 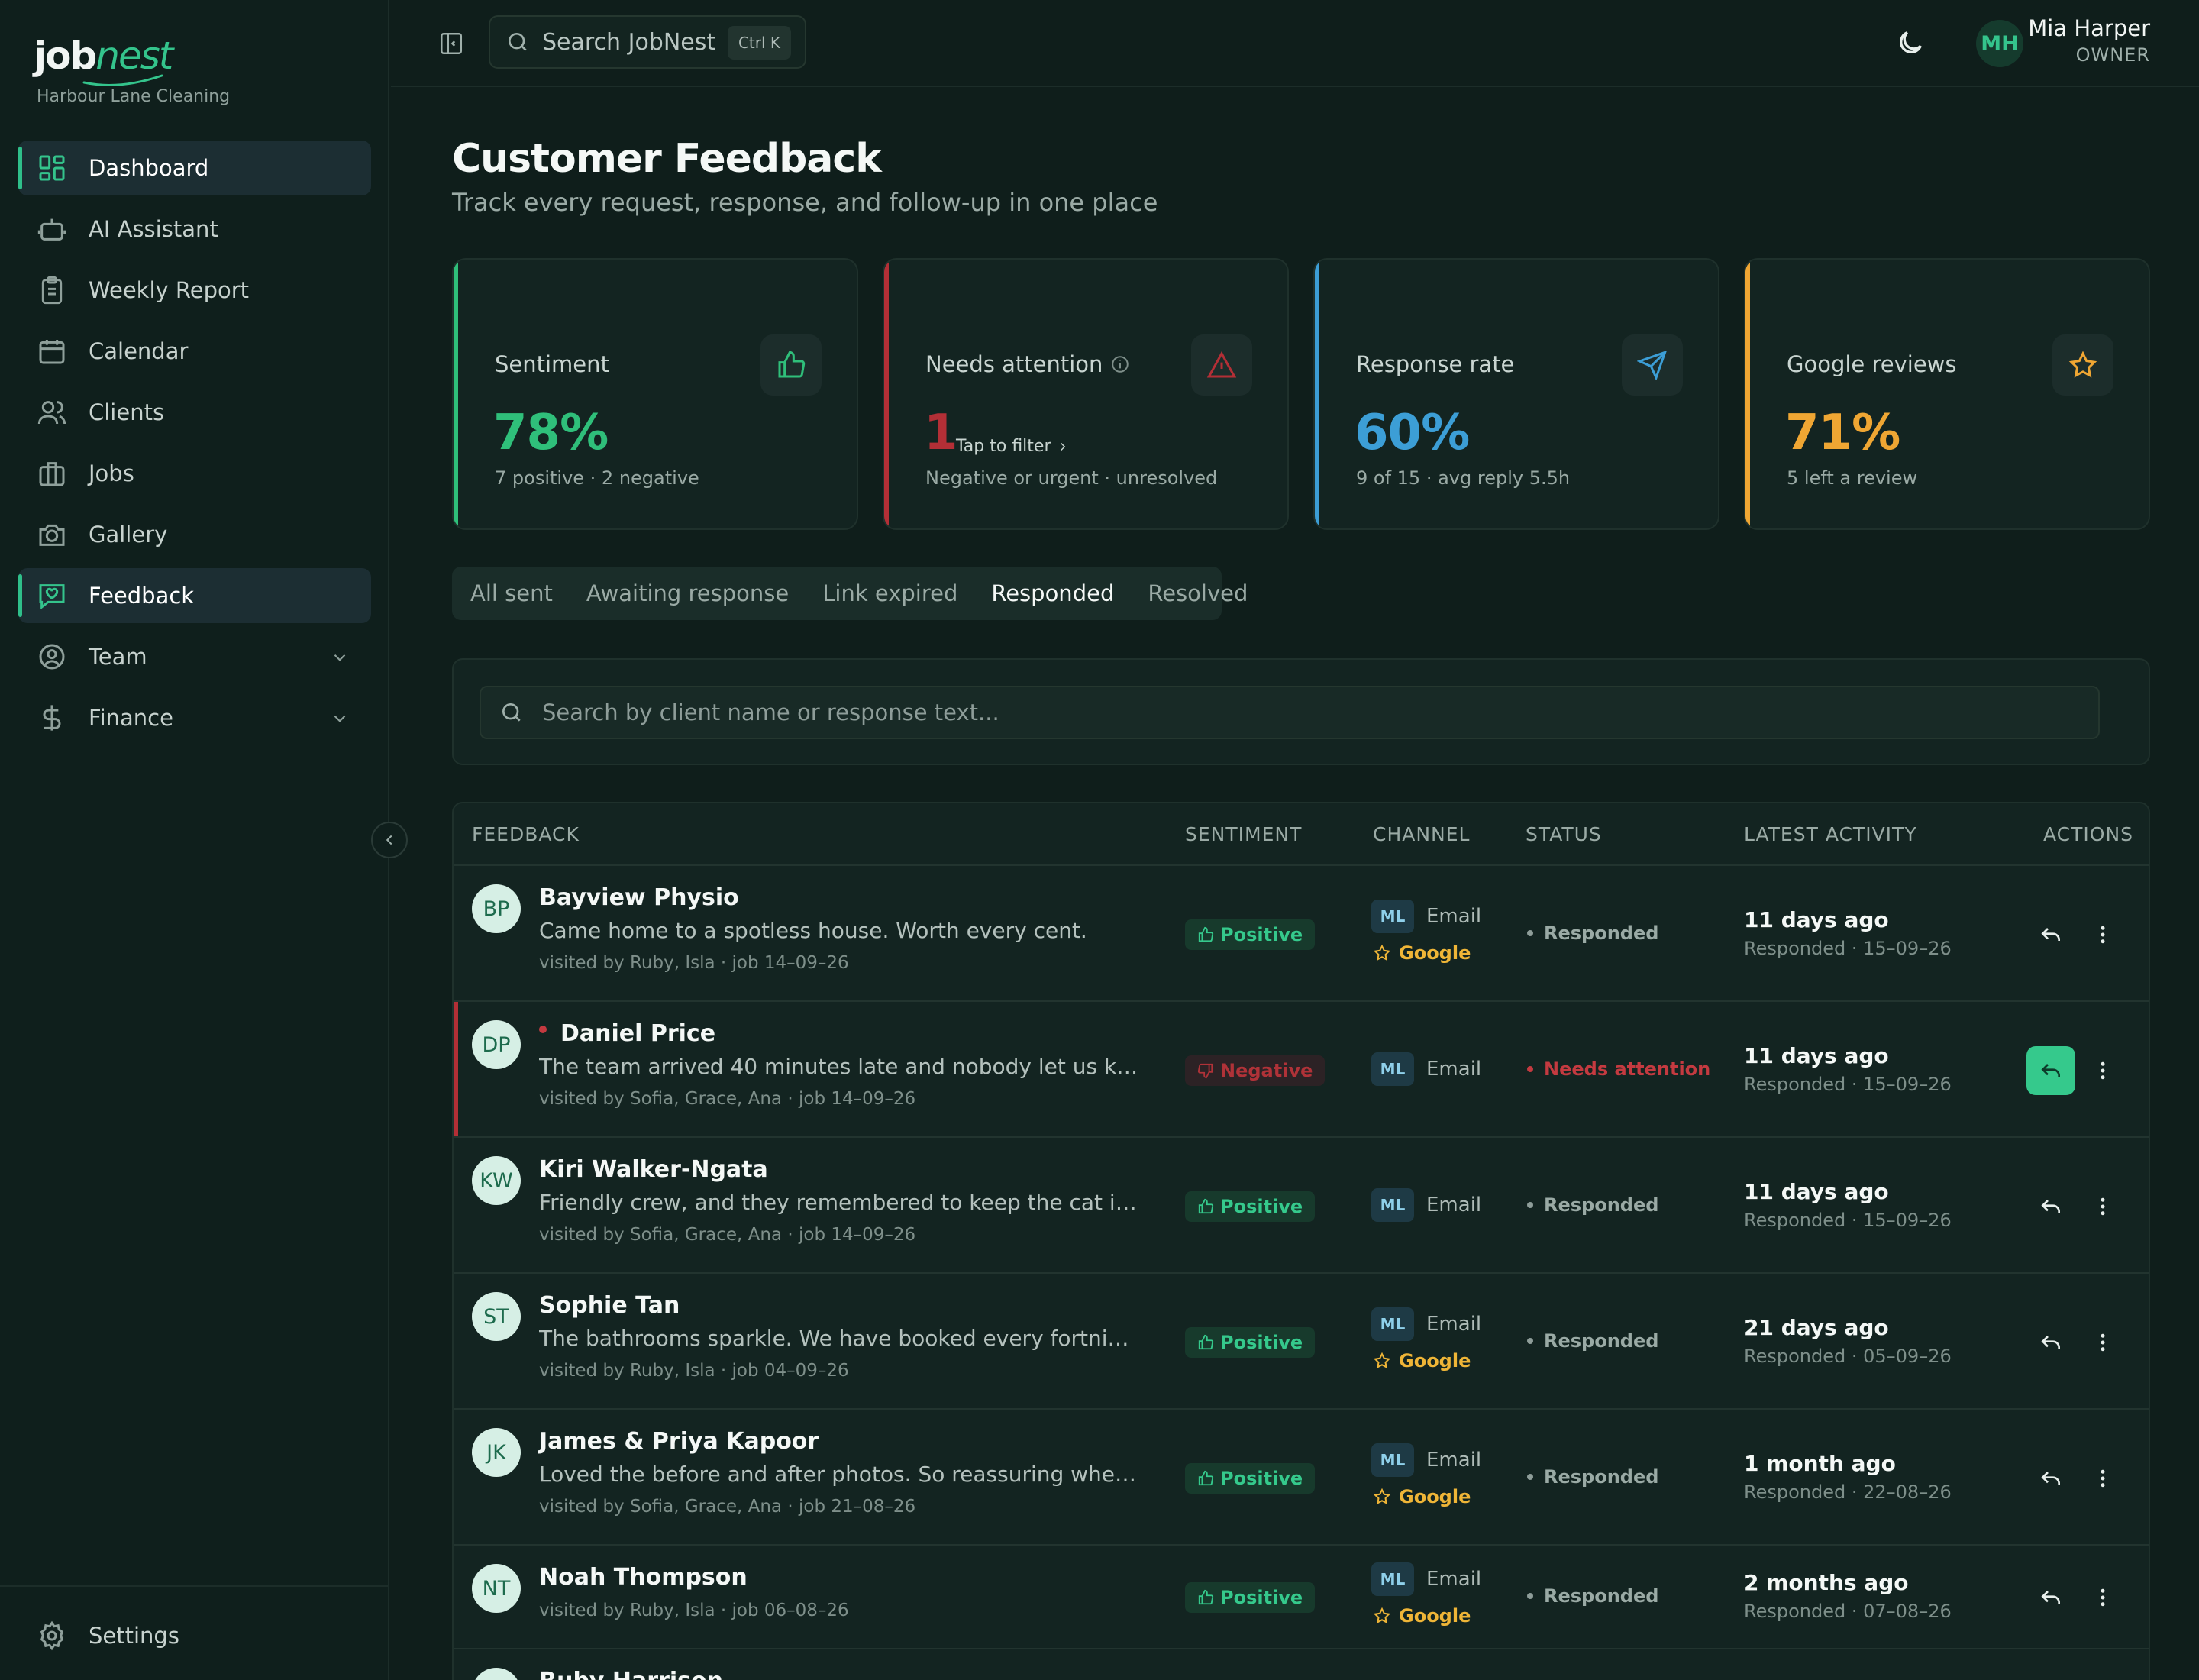 I want to click on clipboard-icon, so click(x=52, y=290).